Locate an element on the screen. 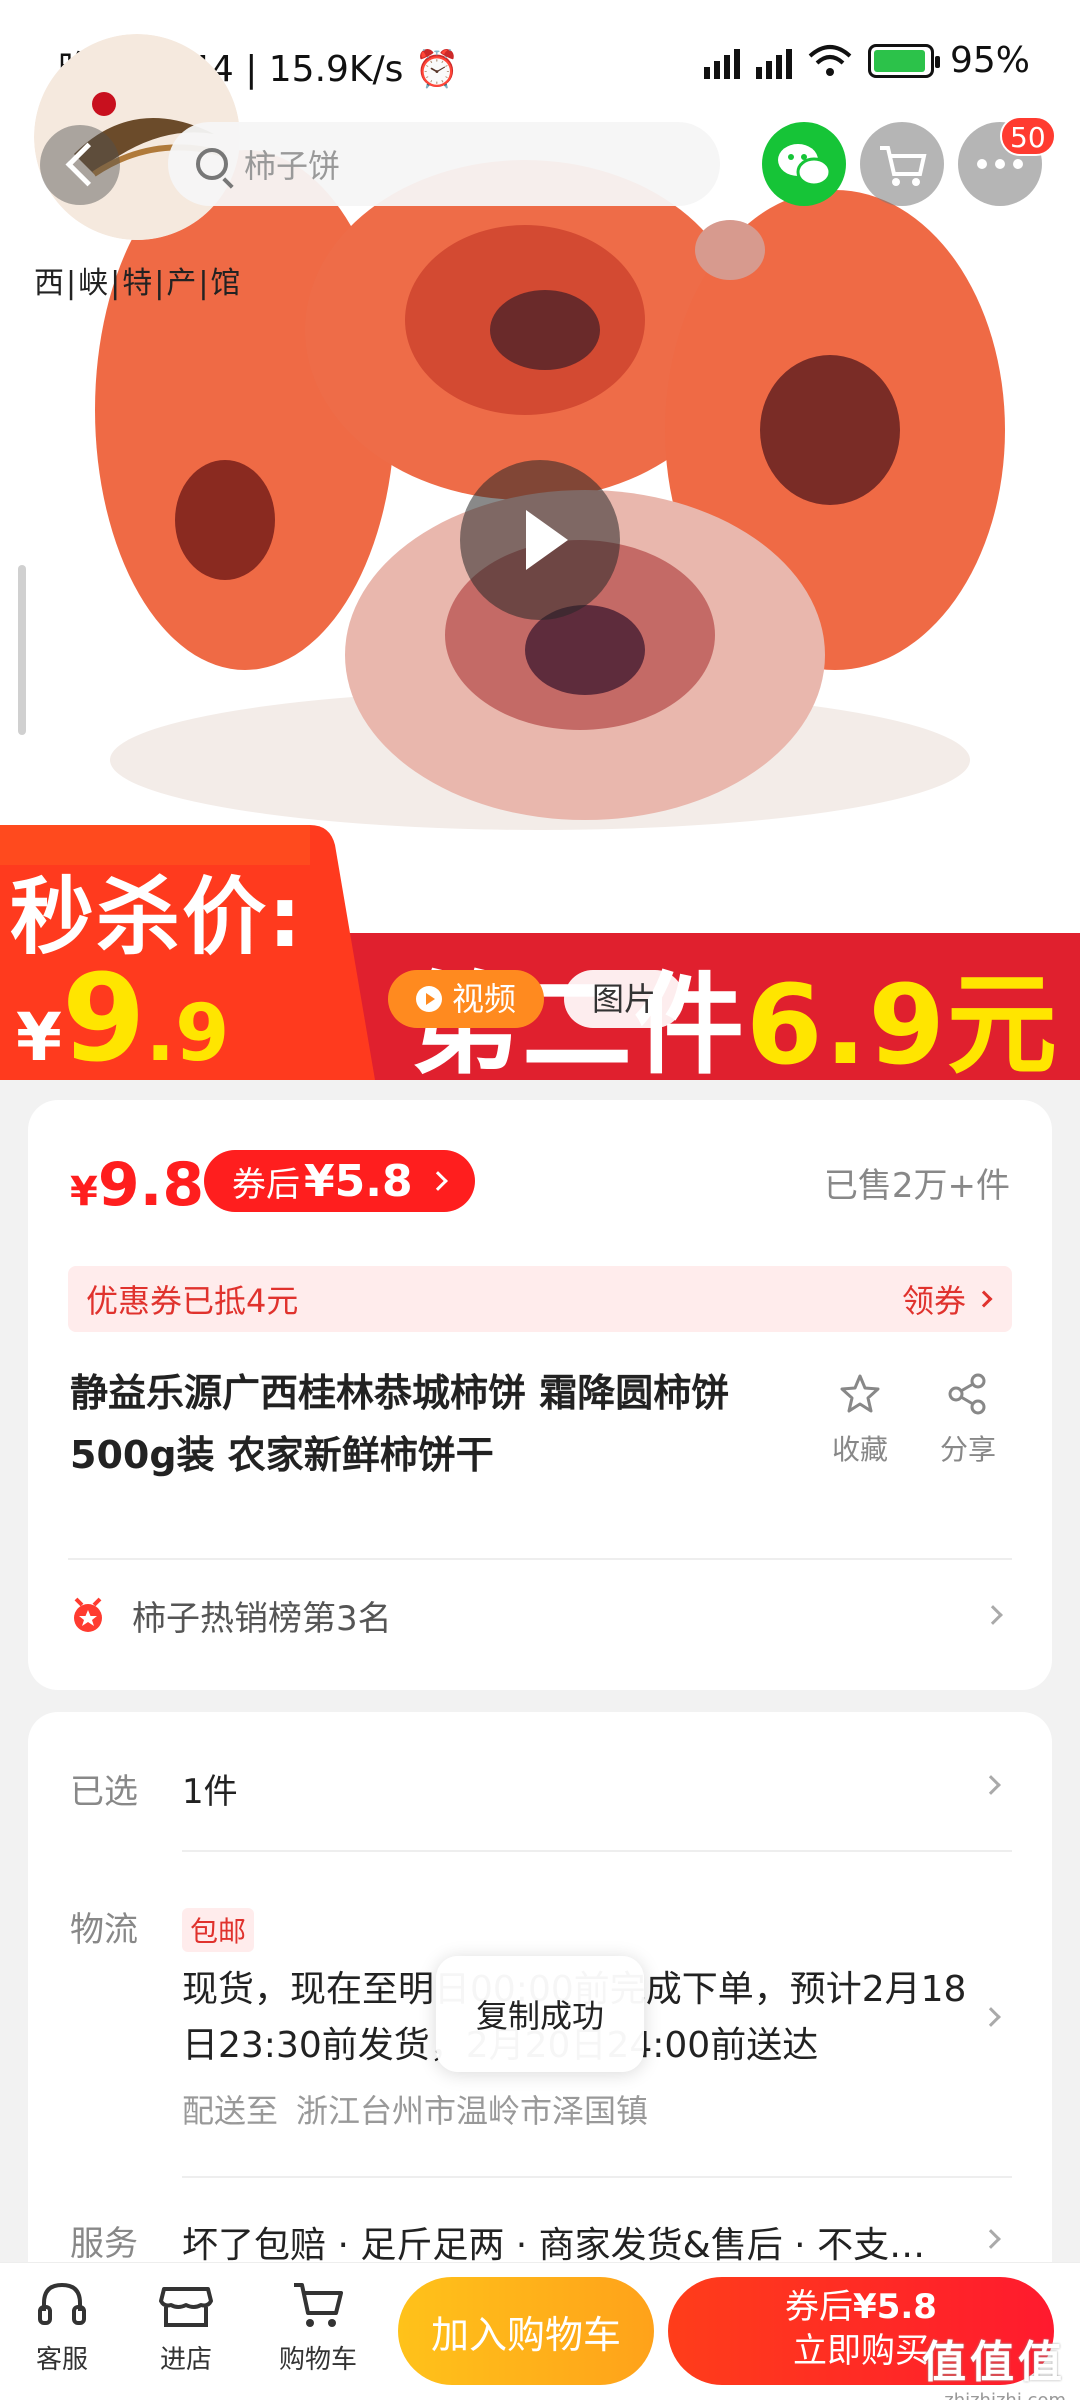 The width and height of the screenshot is (1080, 2400). toast-message: 复制成功 is located at coordinates (540, 2014).